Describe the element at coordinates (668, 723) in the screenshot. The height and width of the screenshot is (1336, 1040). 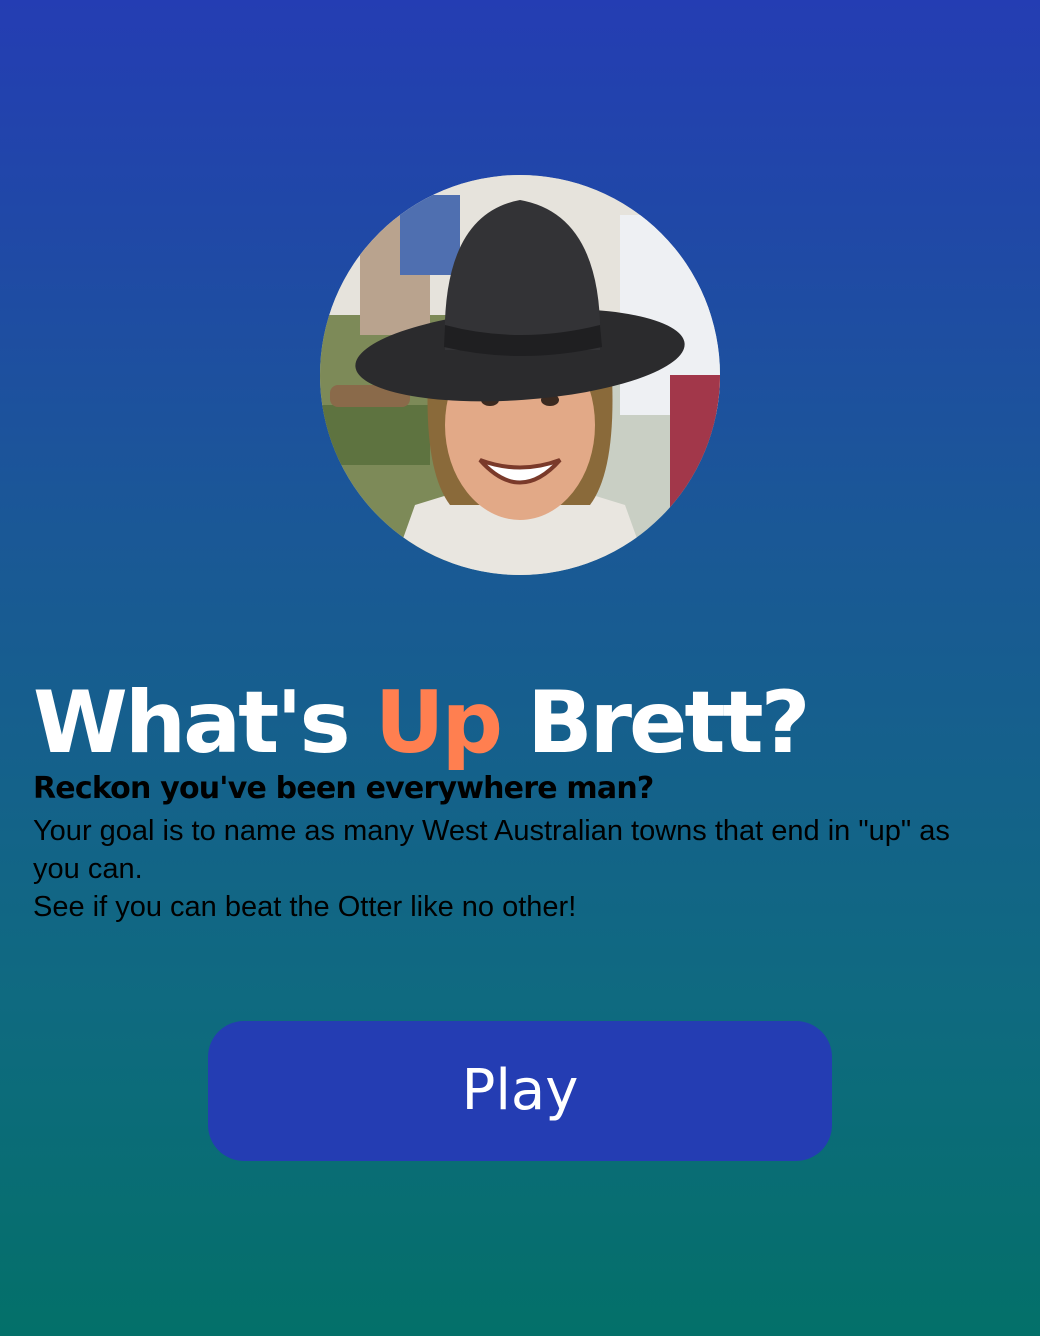
I see `title-word-brett: Brett?` at that location.